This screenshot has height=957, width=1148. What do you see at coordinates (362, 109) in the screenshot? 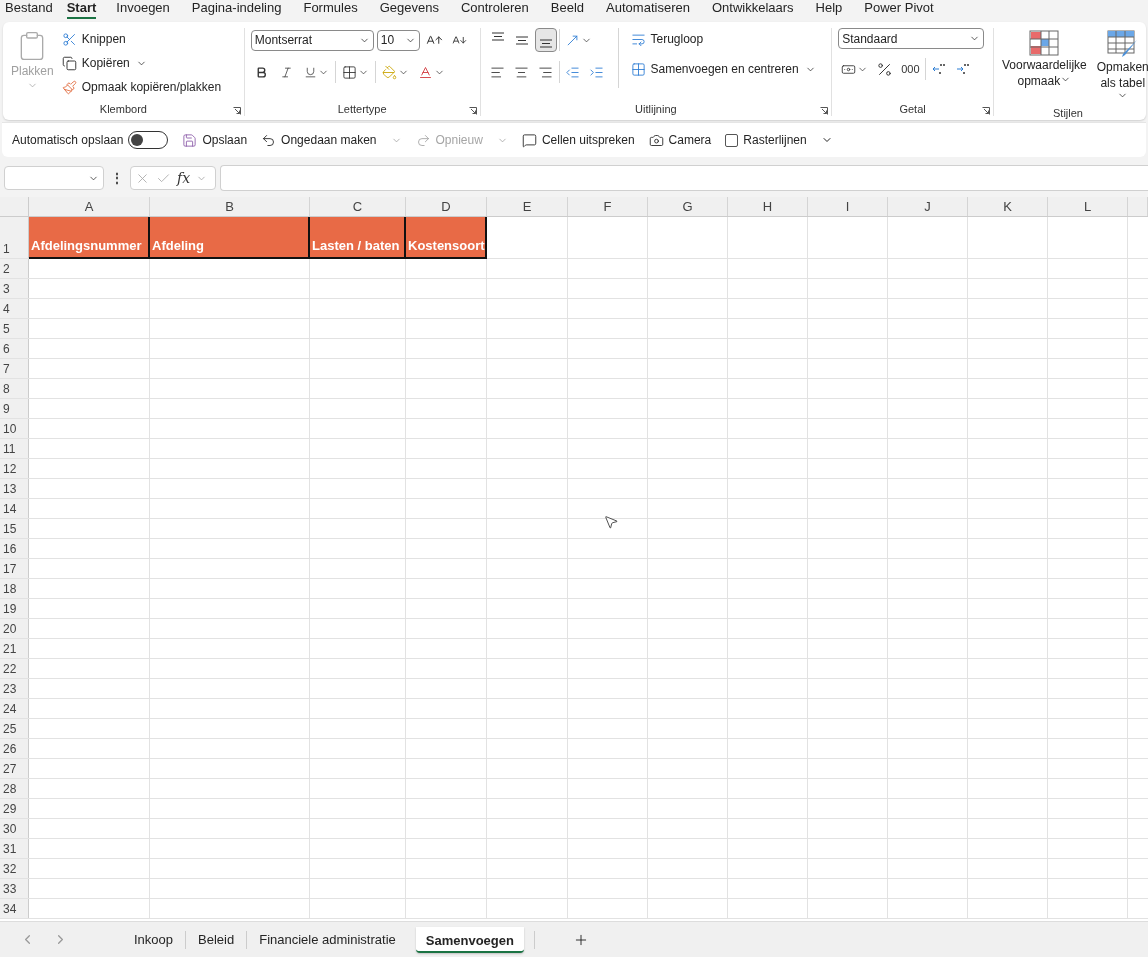
I see `group-label: Lettertype` at bounding box center [362, 109].